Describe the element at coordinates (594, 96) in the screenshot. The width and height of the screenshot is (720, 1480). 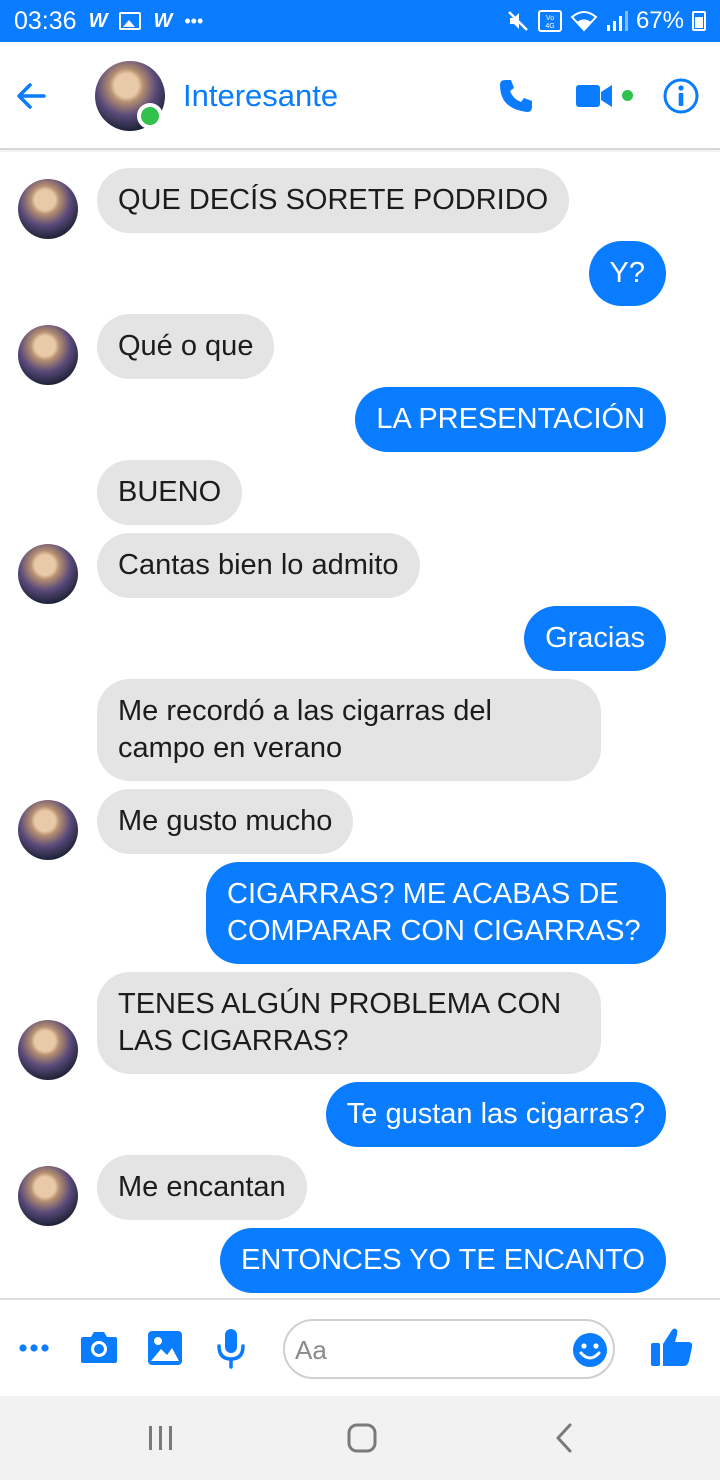
I see `video-call-icon` at that location.